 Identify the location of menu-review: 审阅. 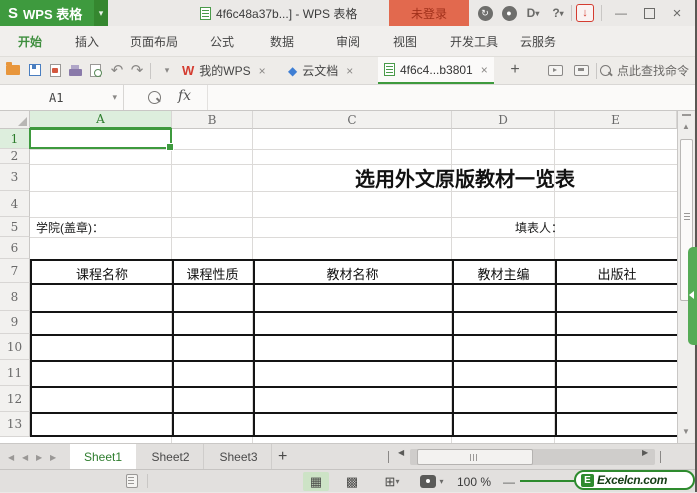
(348, 41).